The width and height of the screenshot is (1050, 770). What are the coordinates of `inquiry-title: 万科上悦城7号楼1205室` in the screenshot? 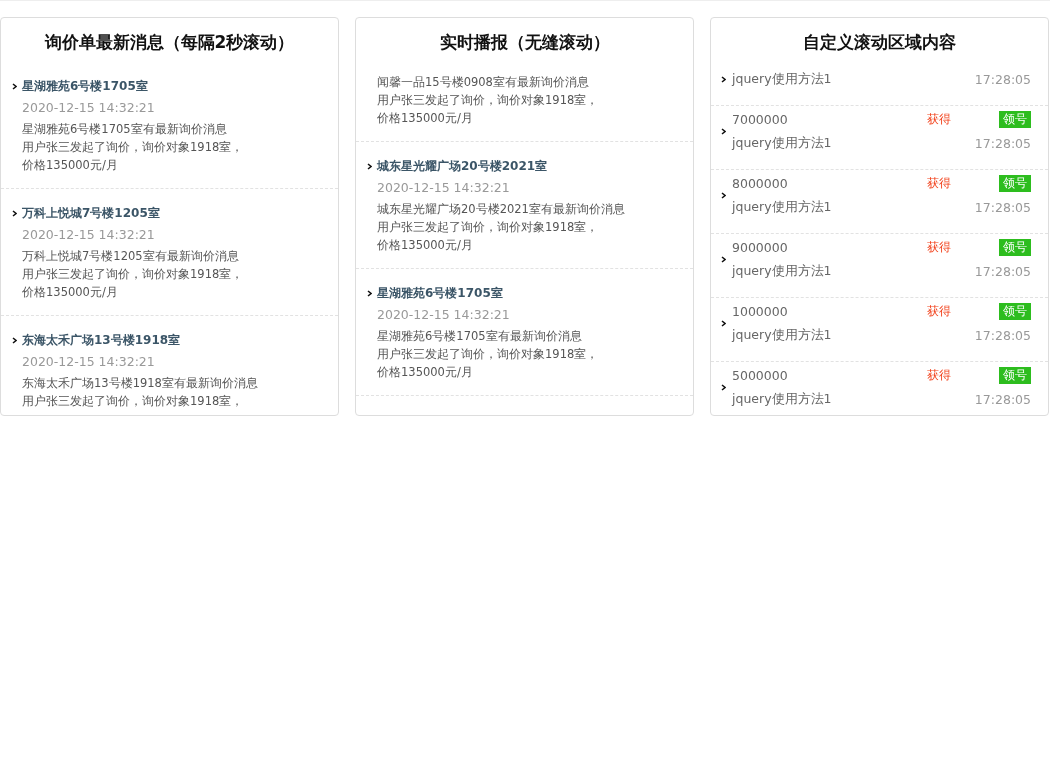 It's located at (91, 213).